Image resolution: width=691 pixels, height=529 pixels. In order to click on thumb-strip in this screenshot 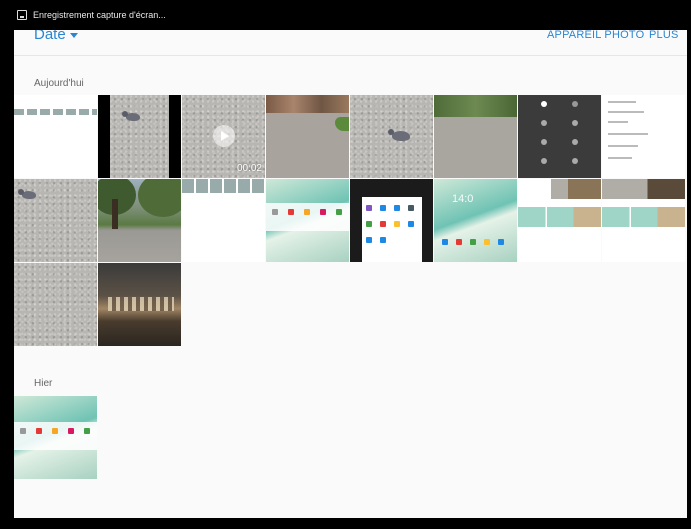, I will do `click(55, 112)`.